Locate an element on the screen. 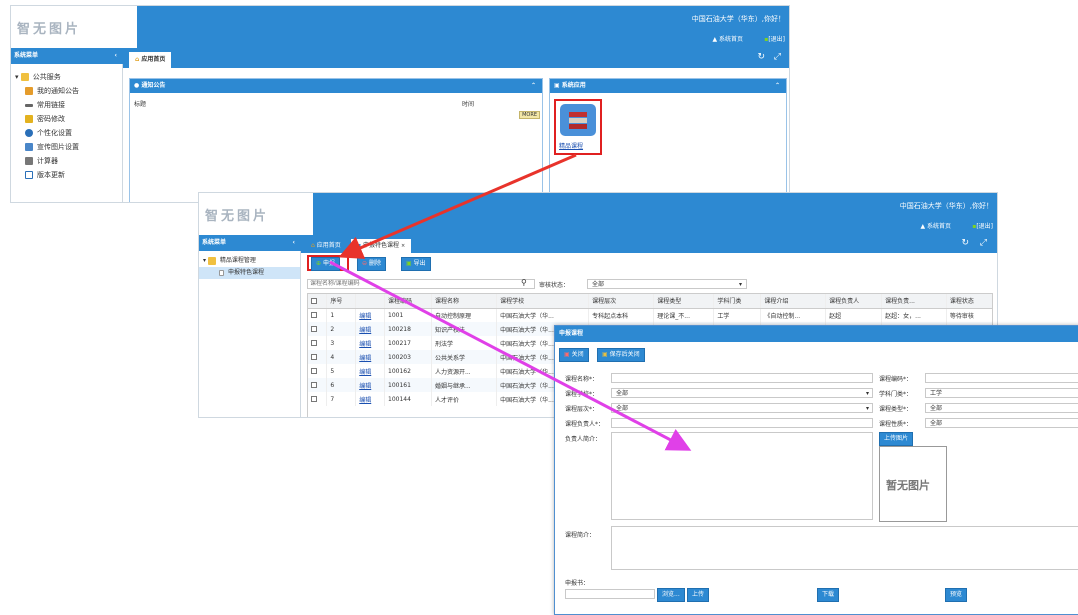 This screenshot has width=1078, height=615. red-arrow is located at coordinates (457, 206).